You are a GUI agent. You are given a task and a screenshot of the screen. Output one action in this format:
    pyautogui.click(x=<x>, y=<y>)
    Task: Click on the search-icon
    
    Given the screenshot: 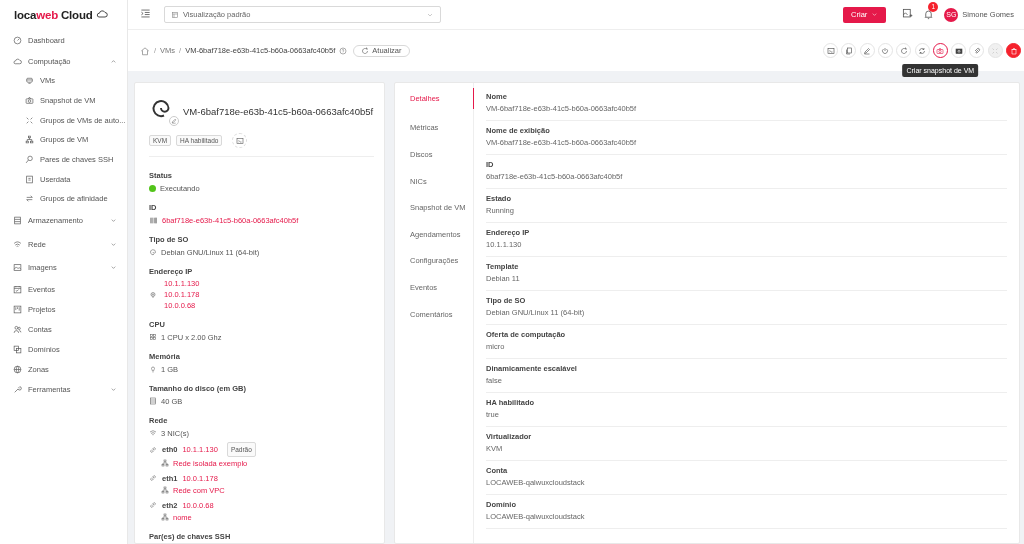 What is the action you would take?
    pyautogui.click(x=29, y=160)
    